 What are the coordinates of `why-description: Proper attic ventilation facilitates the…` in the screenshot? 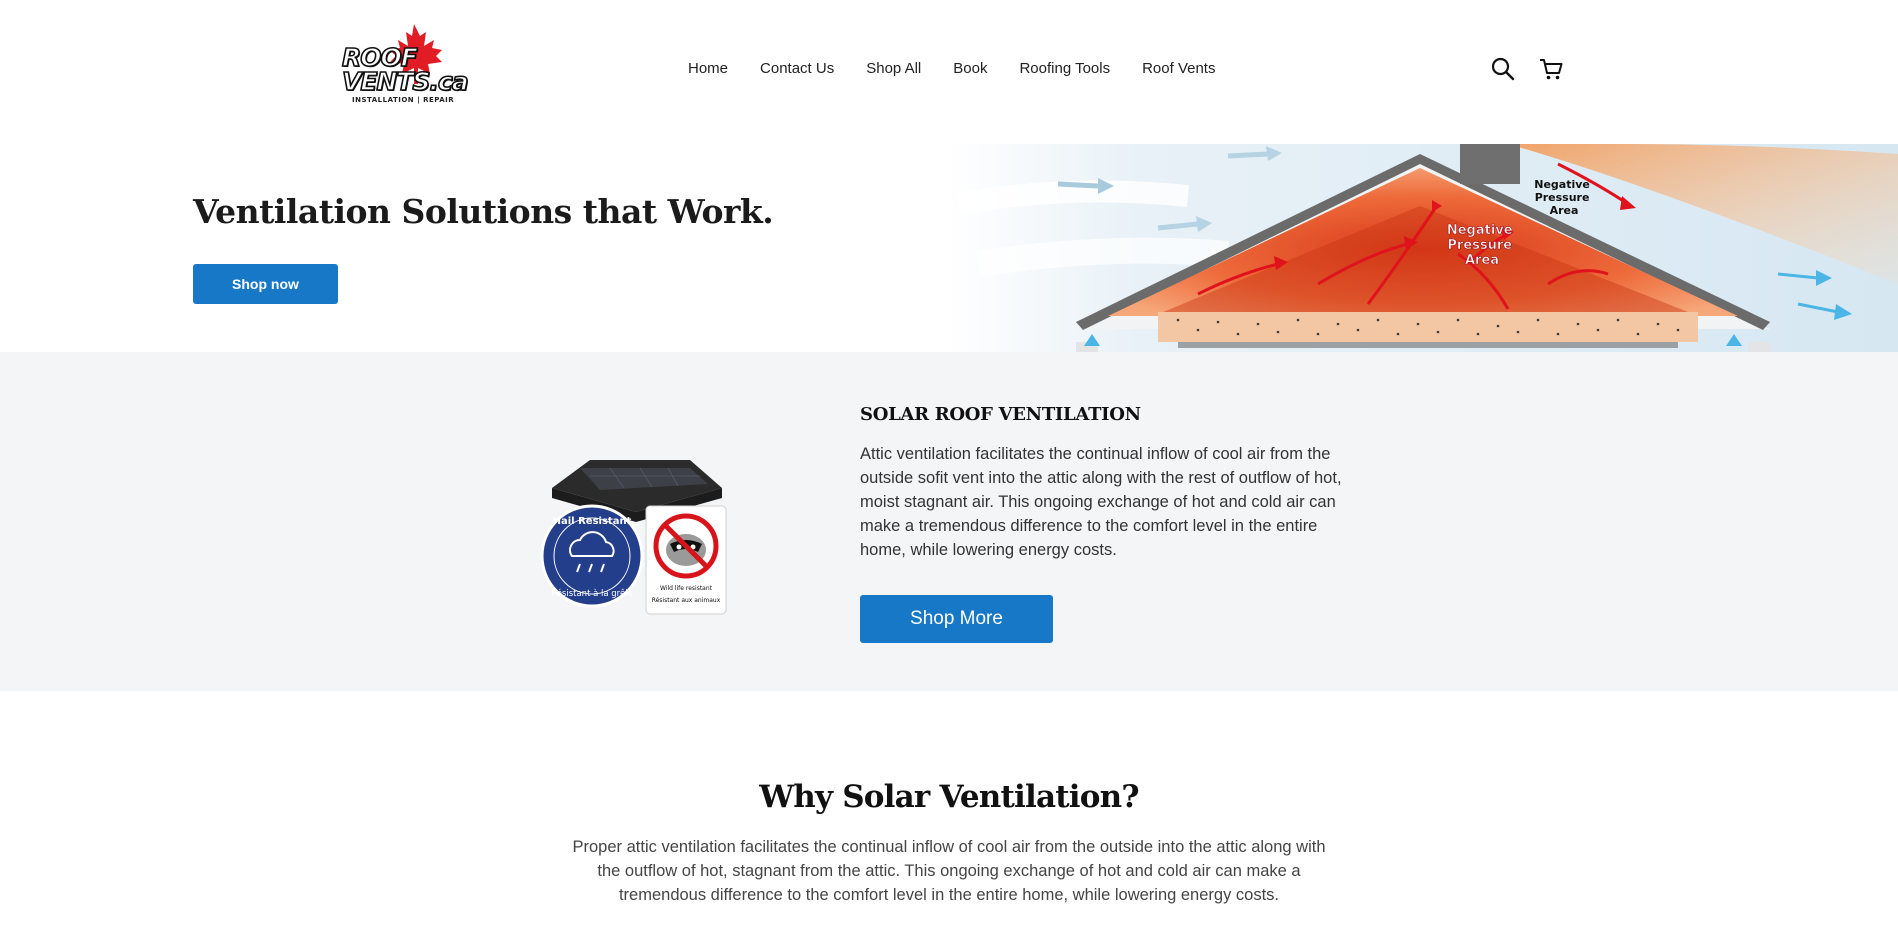 It's located at (949, 871).